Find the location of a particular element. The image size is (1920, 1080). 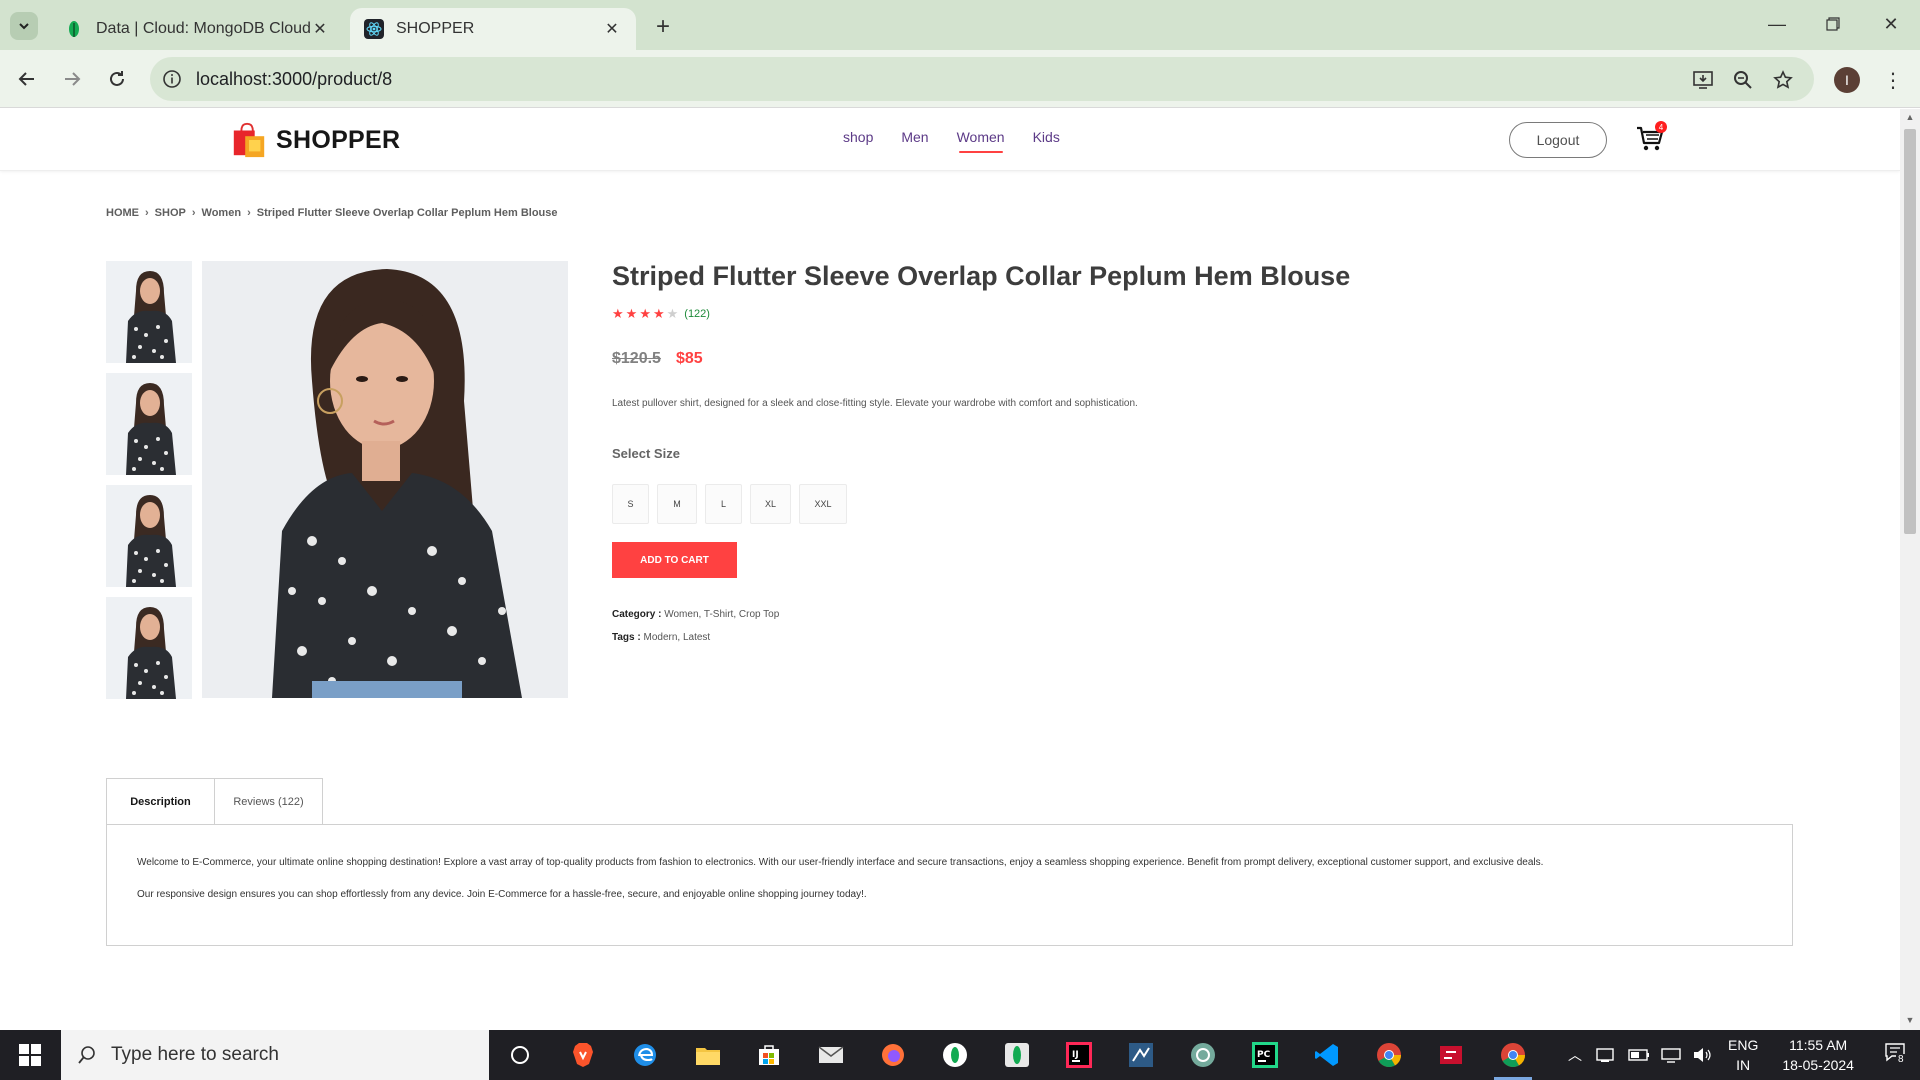

region-code: IN is located at coordinates (1743, 1065).